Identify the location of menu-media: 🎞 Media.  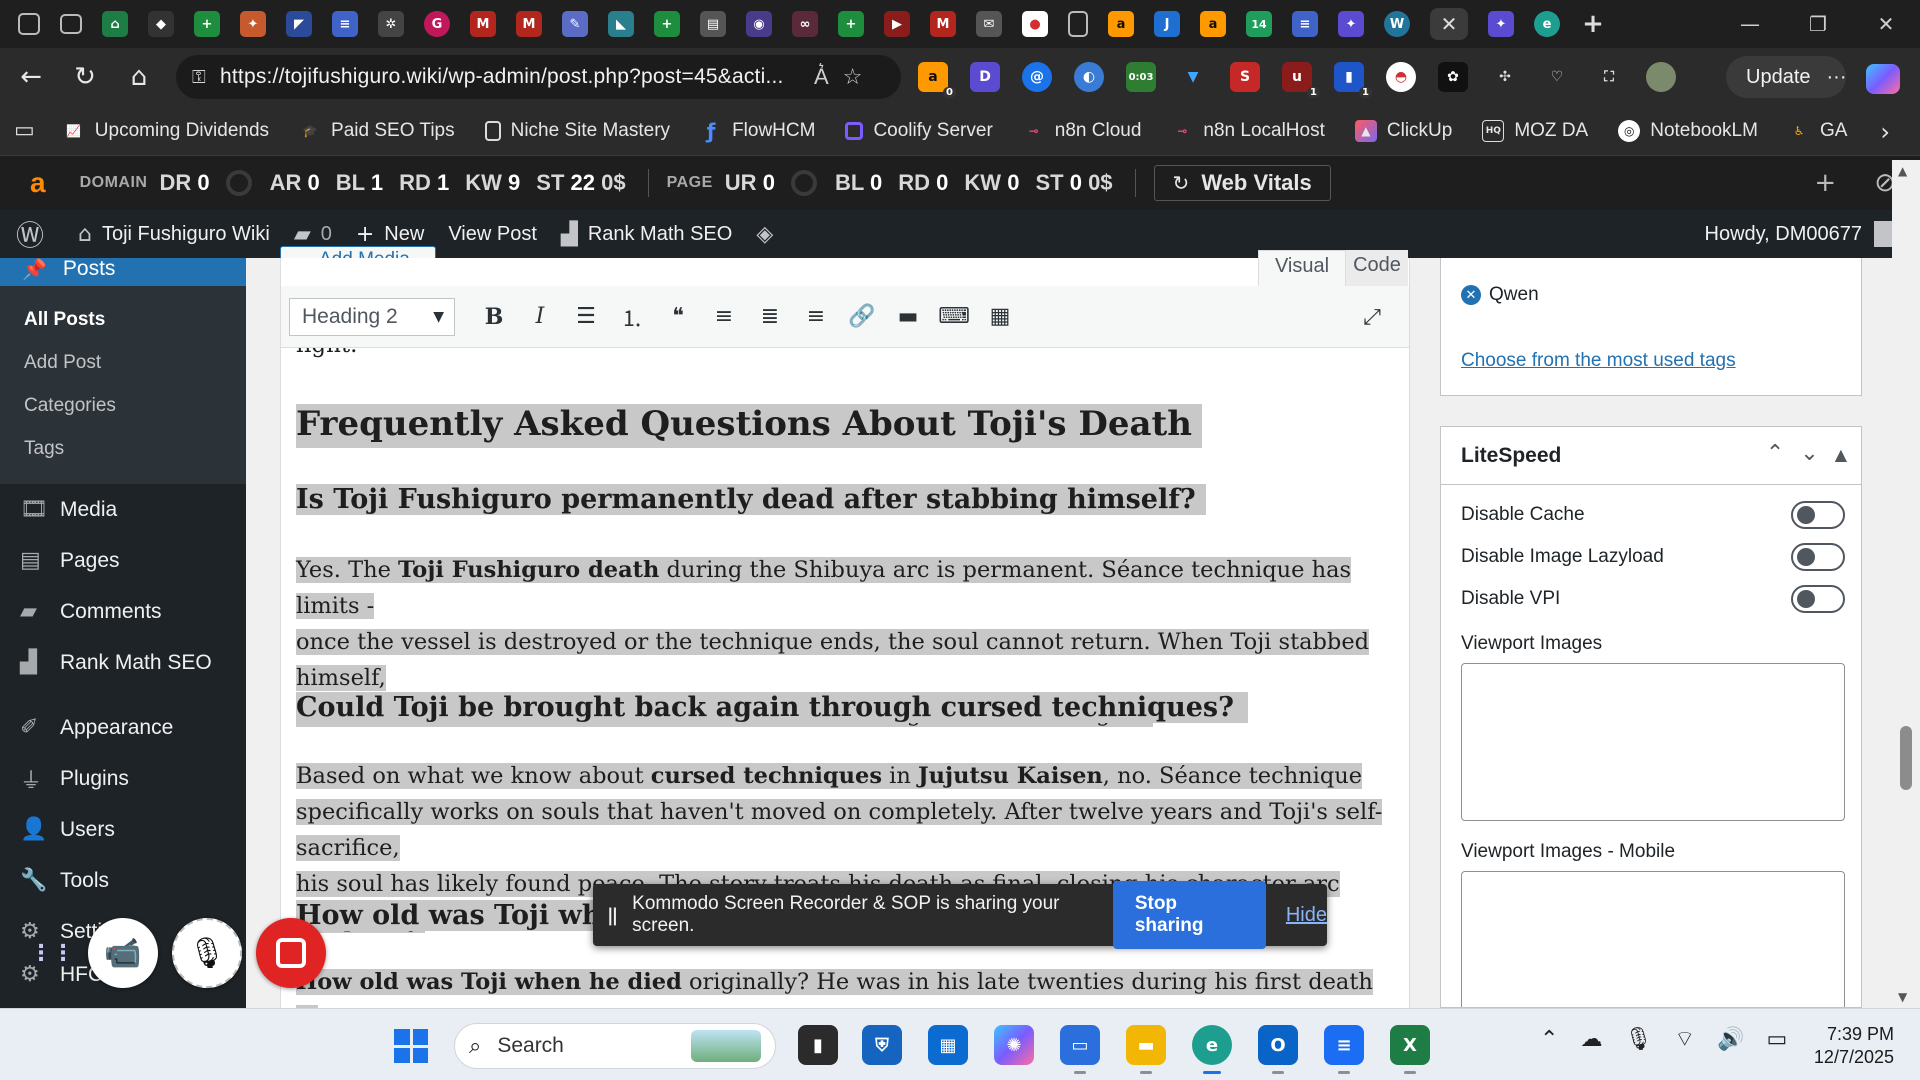
(123, 509).